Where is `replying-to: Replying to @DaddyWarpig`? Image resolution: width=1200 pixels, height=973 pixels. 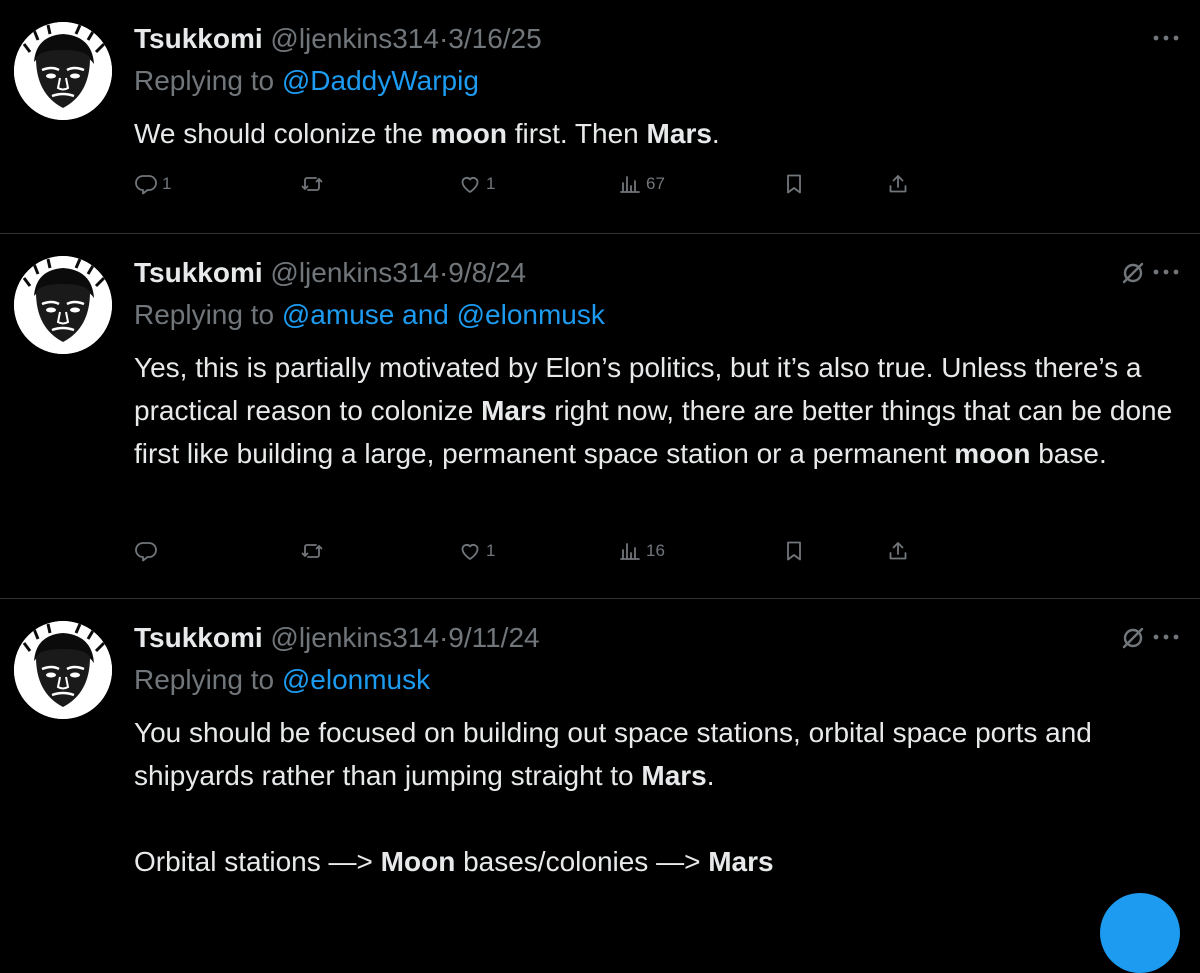 replying-to: Replying to @DaddyWarpig is located at coordinates (306, 81).